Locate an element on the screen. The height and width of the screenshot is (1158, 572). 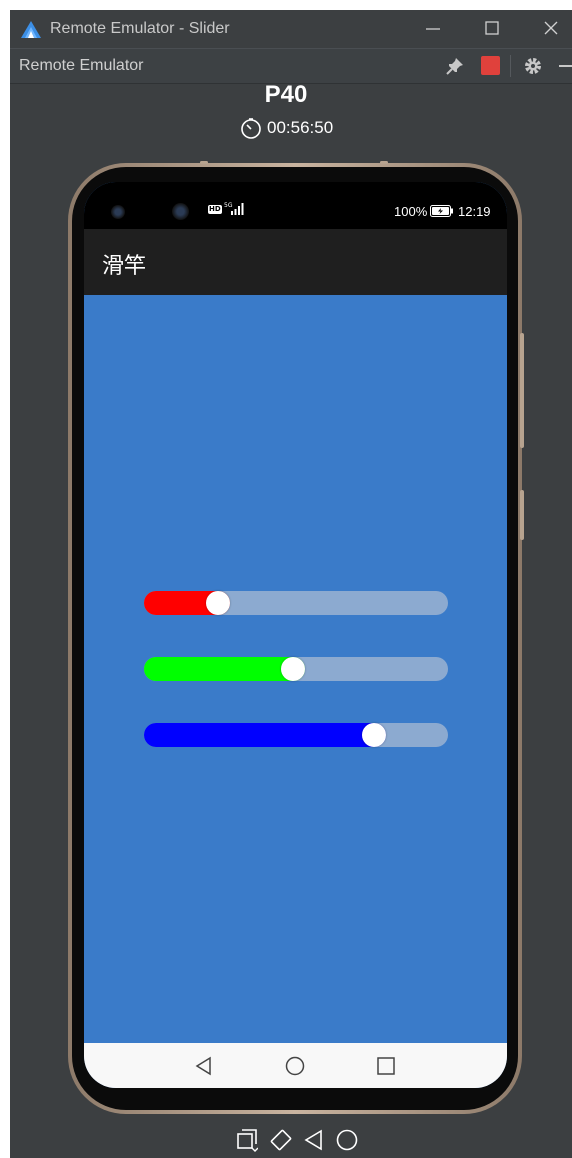
slider-red is located at coordinates (296, 603).